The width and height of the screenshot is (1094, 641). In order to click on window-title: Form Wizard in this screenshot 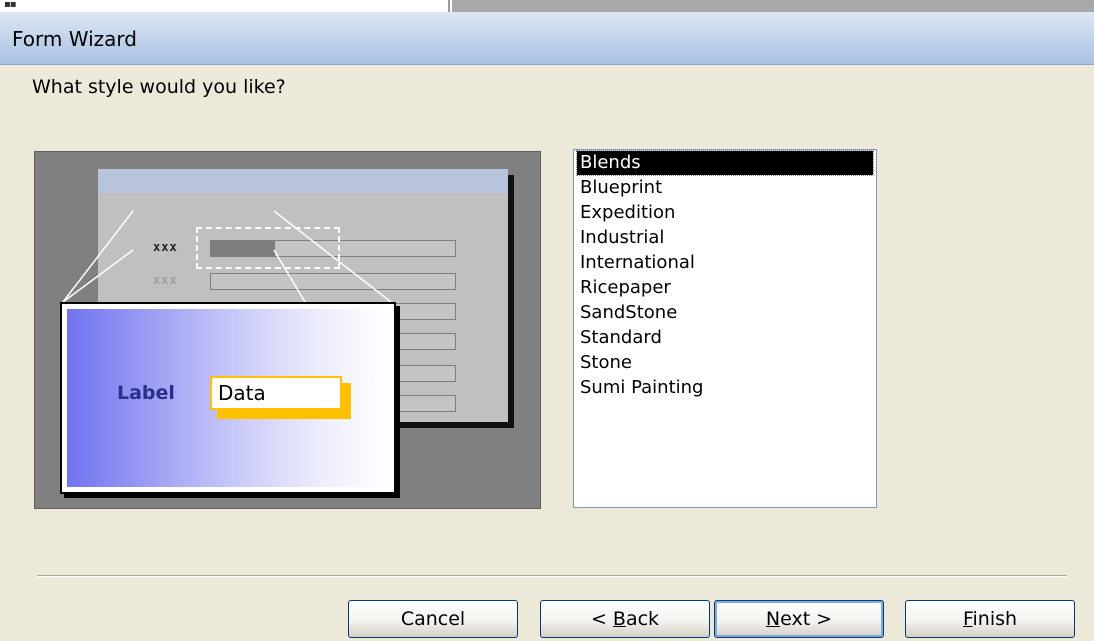, I will do `click(74, 39)`.